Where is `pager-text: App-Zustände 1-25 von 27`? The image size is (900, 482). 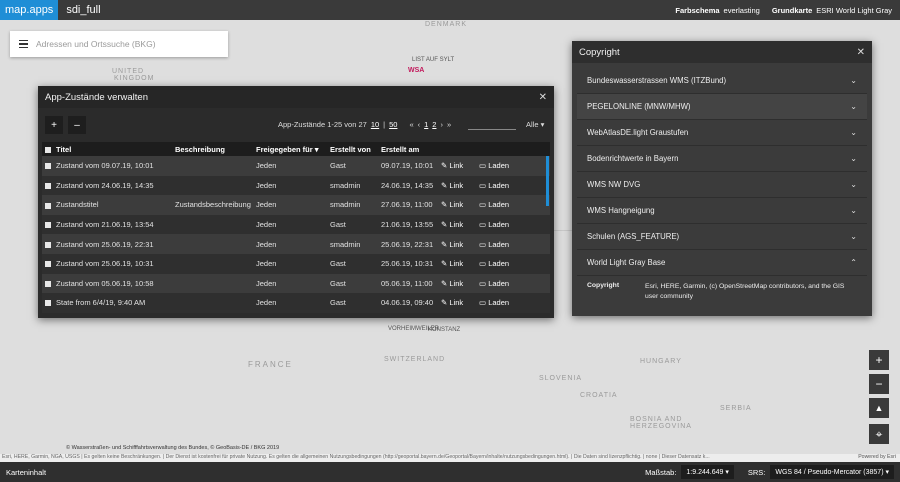
pager-text: App-Zustände 1-25 von 27 is located at coordinates (322, 124).